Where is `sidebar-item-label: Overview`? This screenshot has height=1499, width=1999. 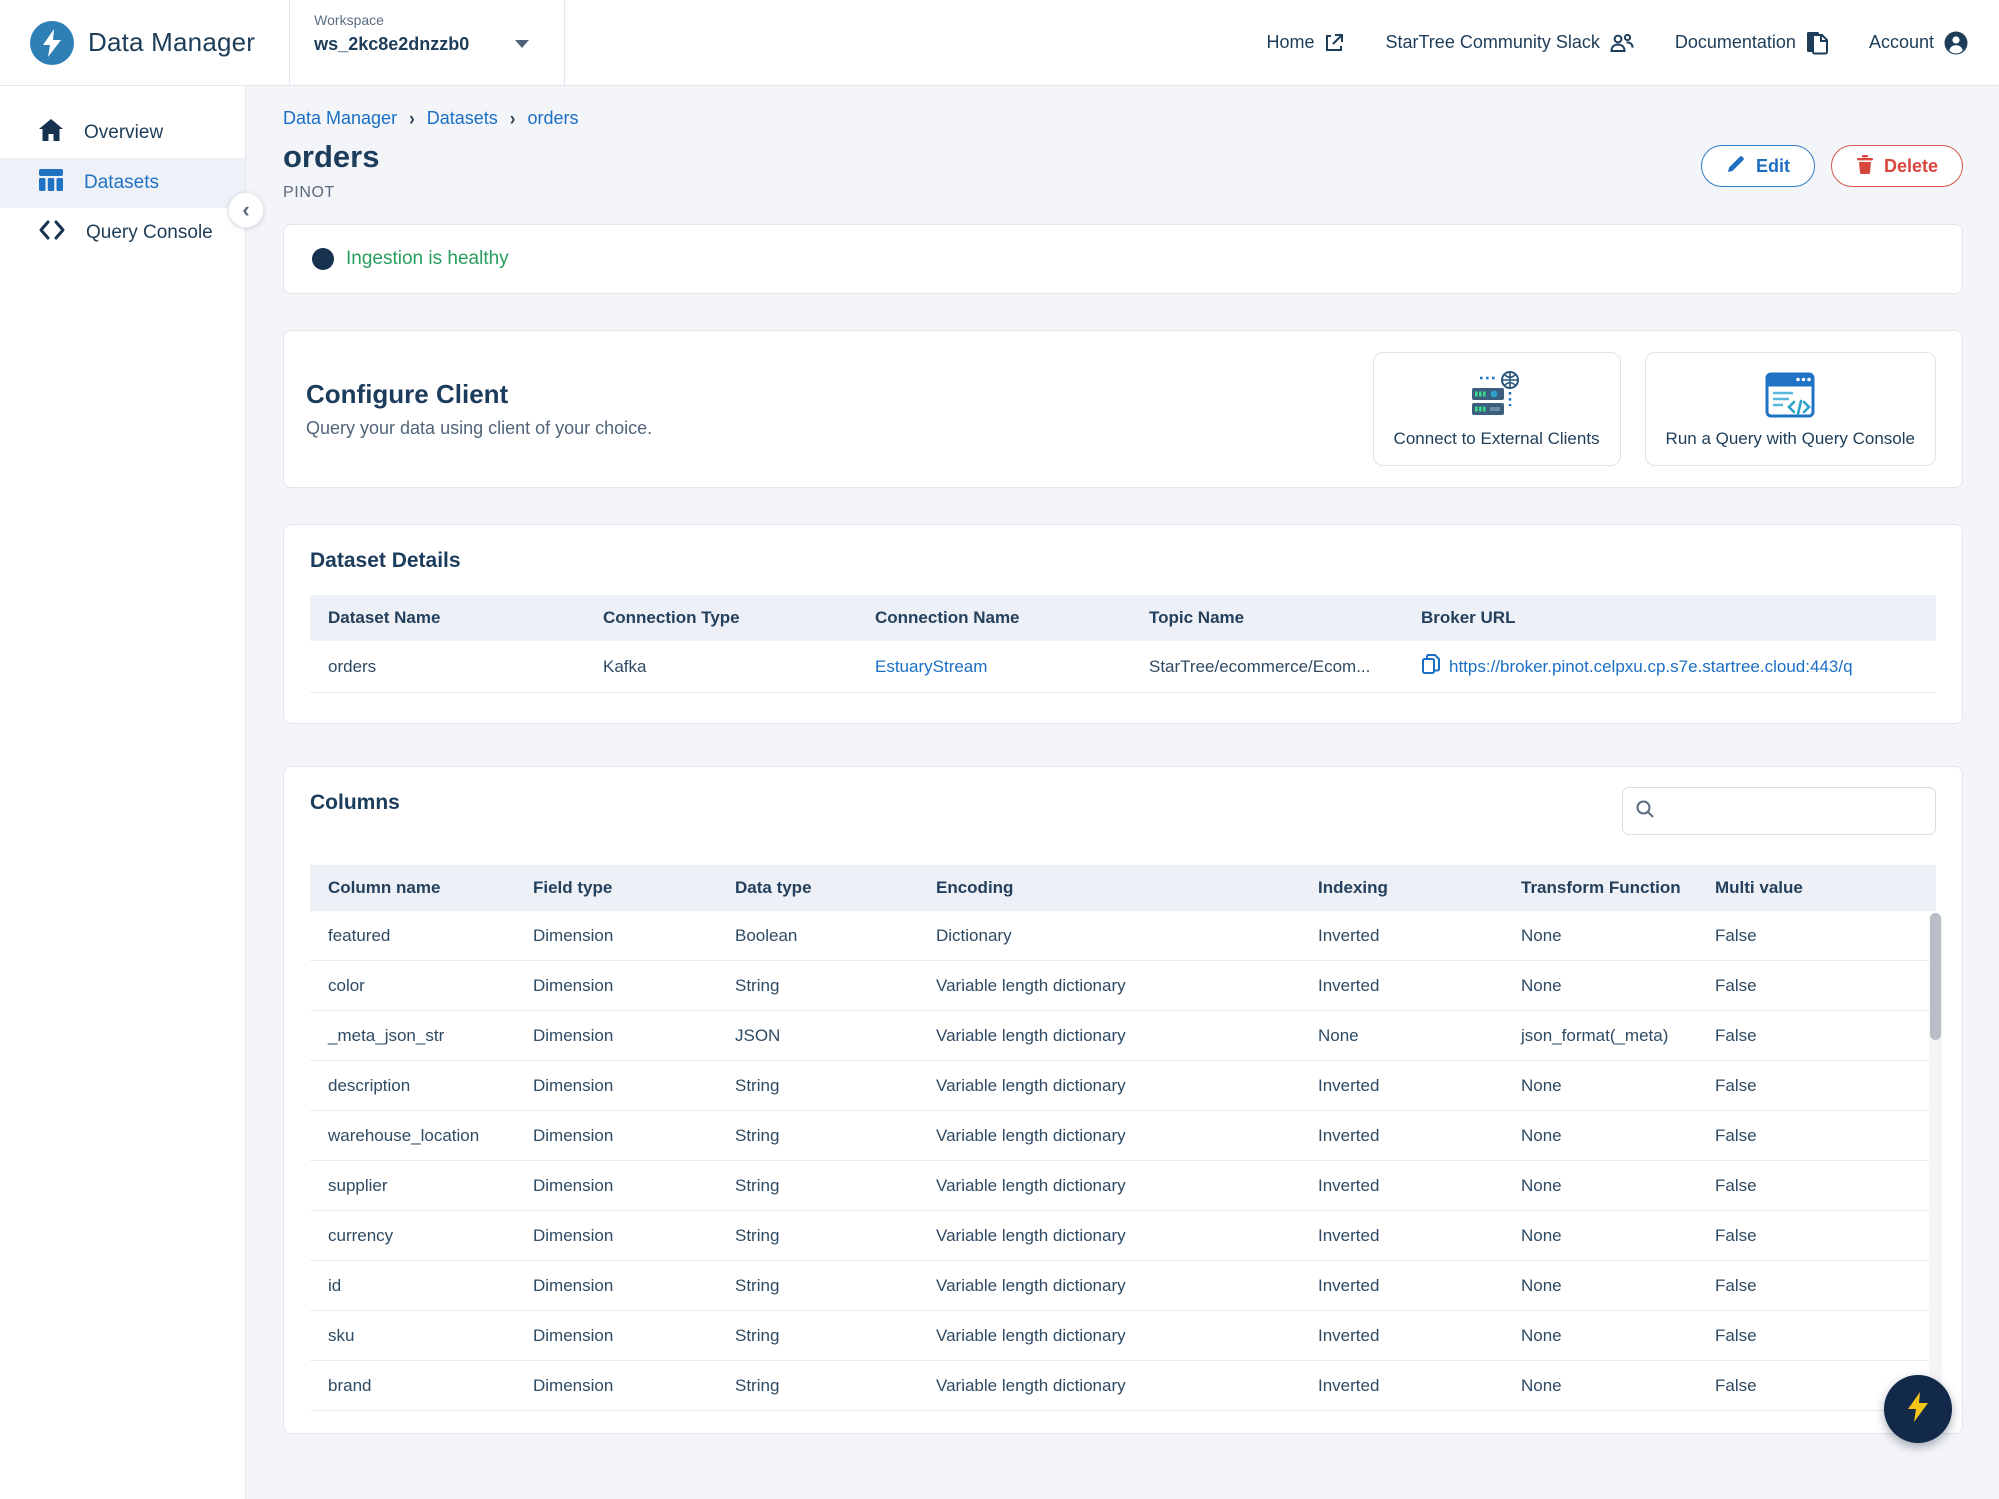 sidebar-item-label: Overview is located at coordinates (124, 132).